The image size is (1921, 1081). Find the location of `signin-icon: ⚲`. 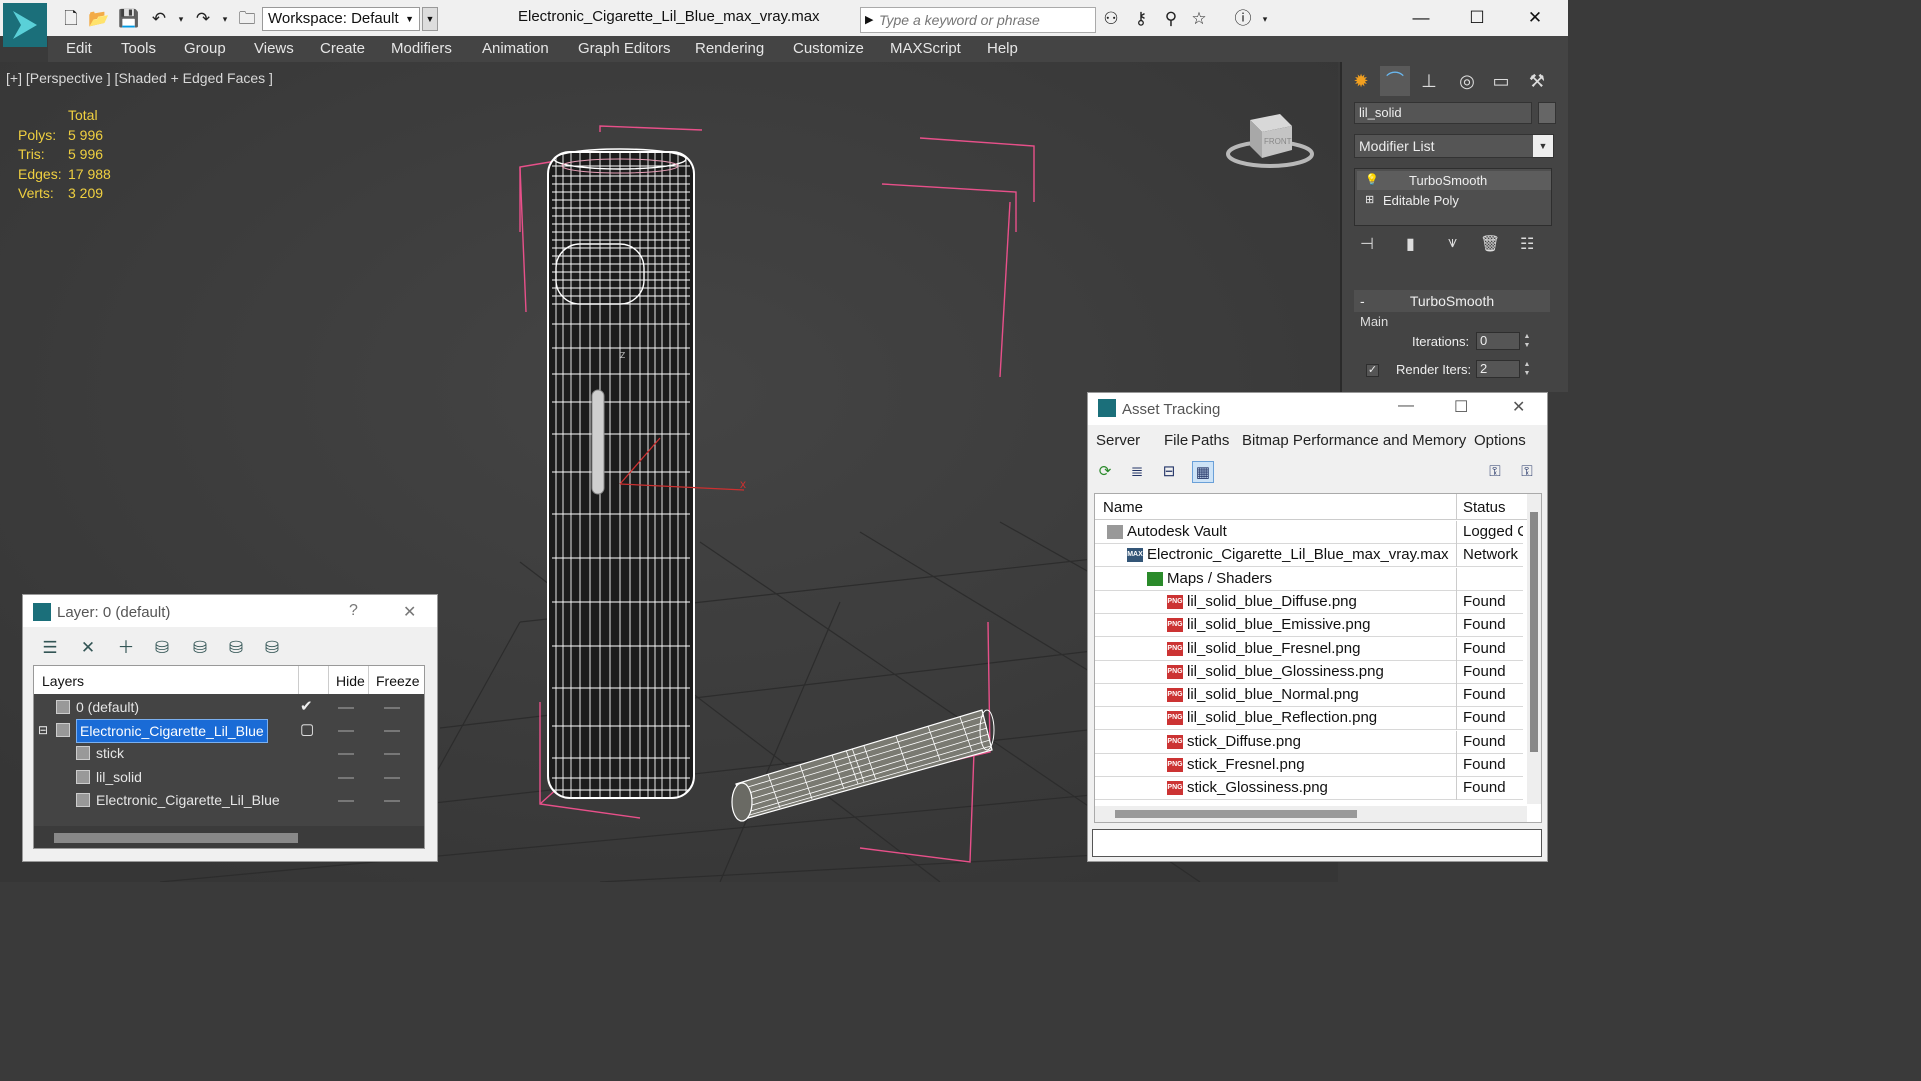

signin-icon: ⚲ is located at coordinates (1171, 19).